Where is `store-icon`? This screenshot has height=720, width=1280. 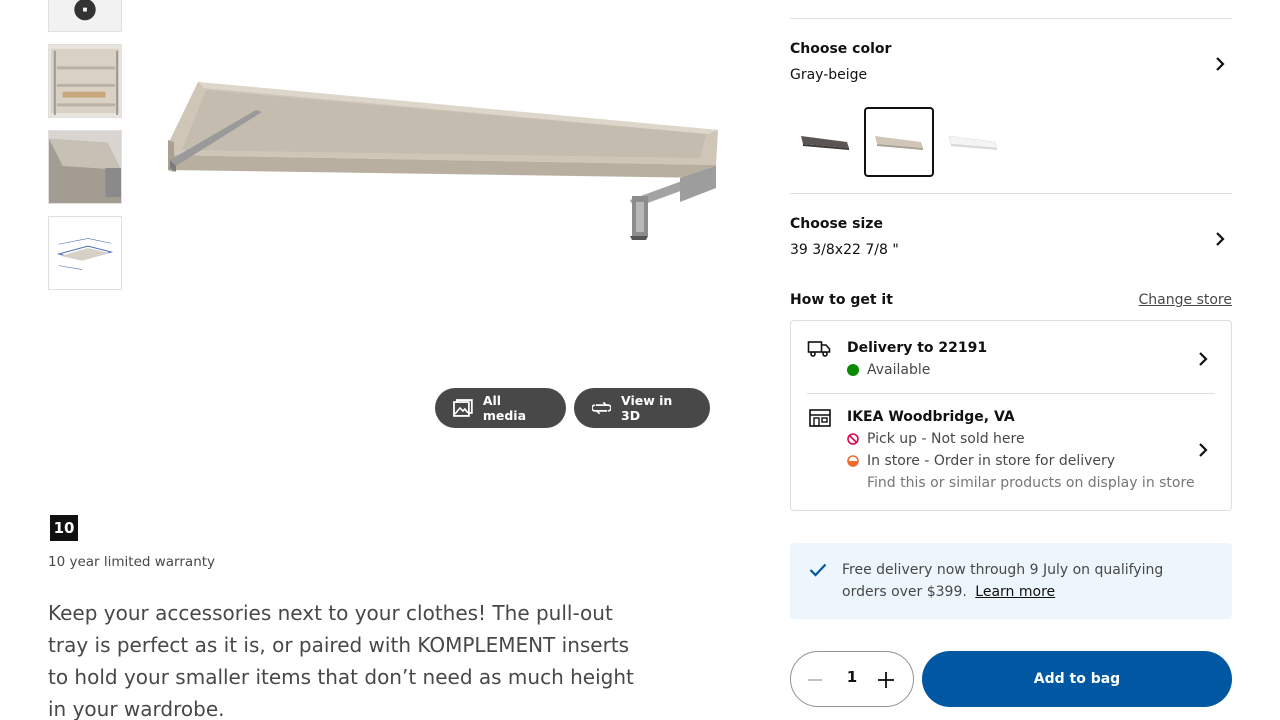 store-icon is located at coordinates (820, 418).